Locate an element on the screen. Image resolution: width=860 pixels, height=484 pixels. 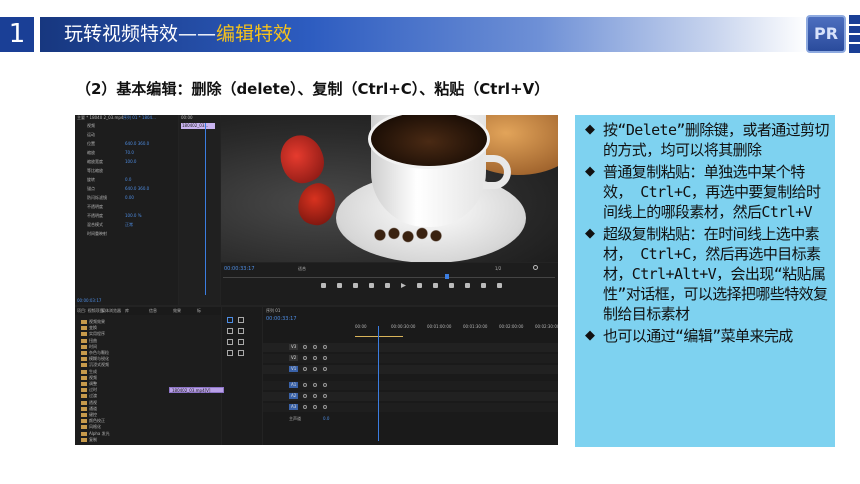
track-header-label: V3 is located at coordinates (294, 347).